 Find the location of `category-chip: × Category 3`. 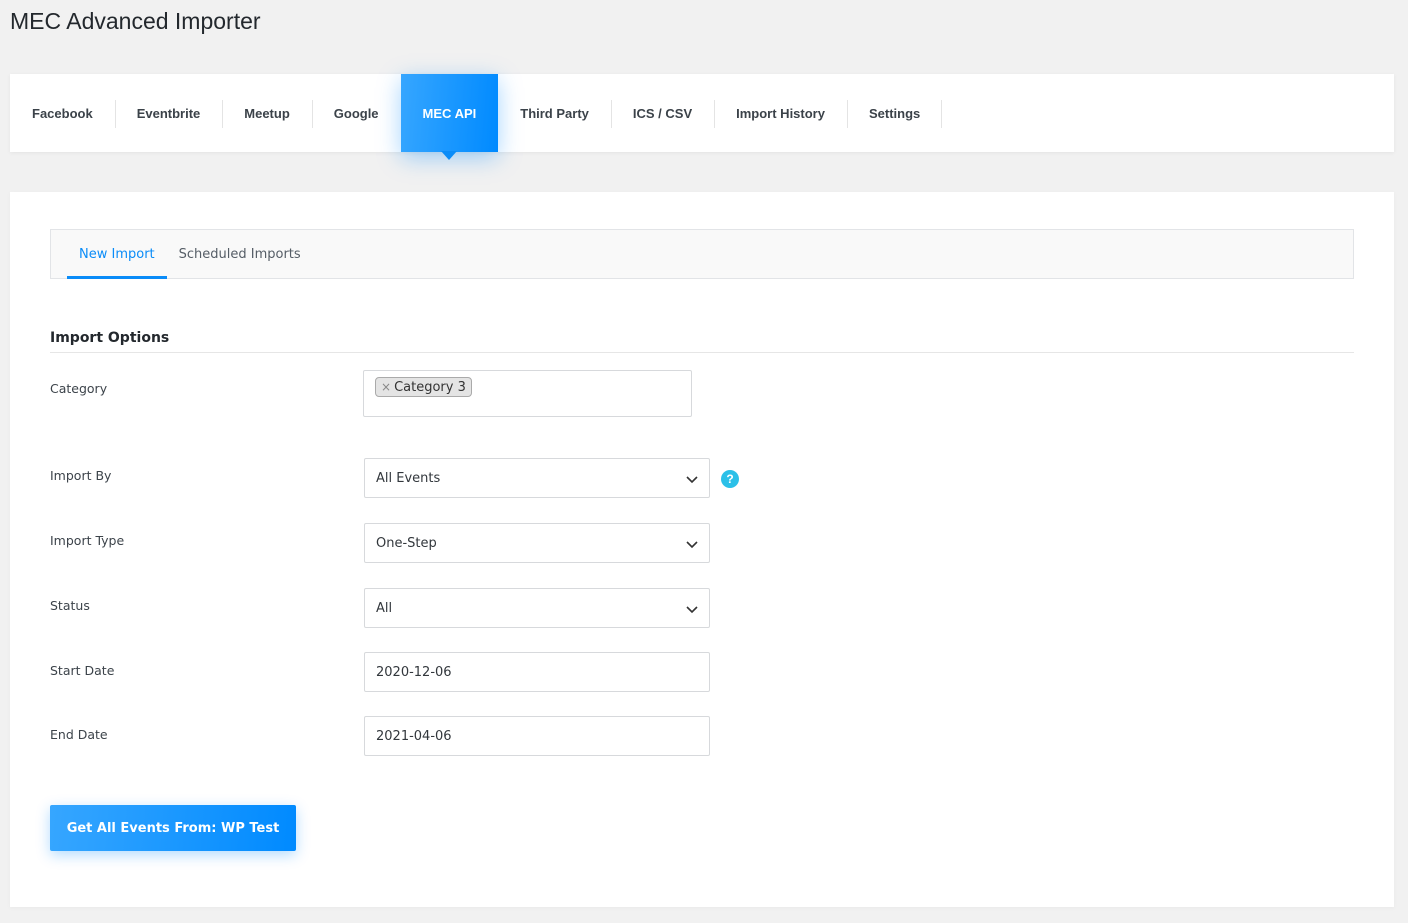

category-chip: × Category 3 is located at coordinates (423, 387).